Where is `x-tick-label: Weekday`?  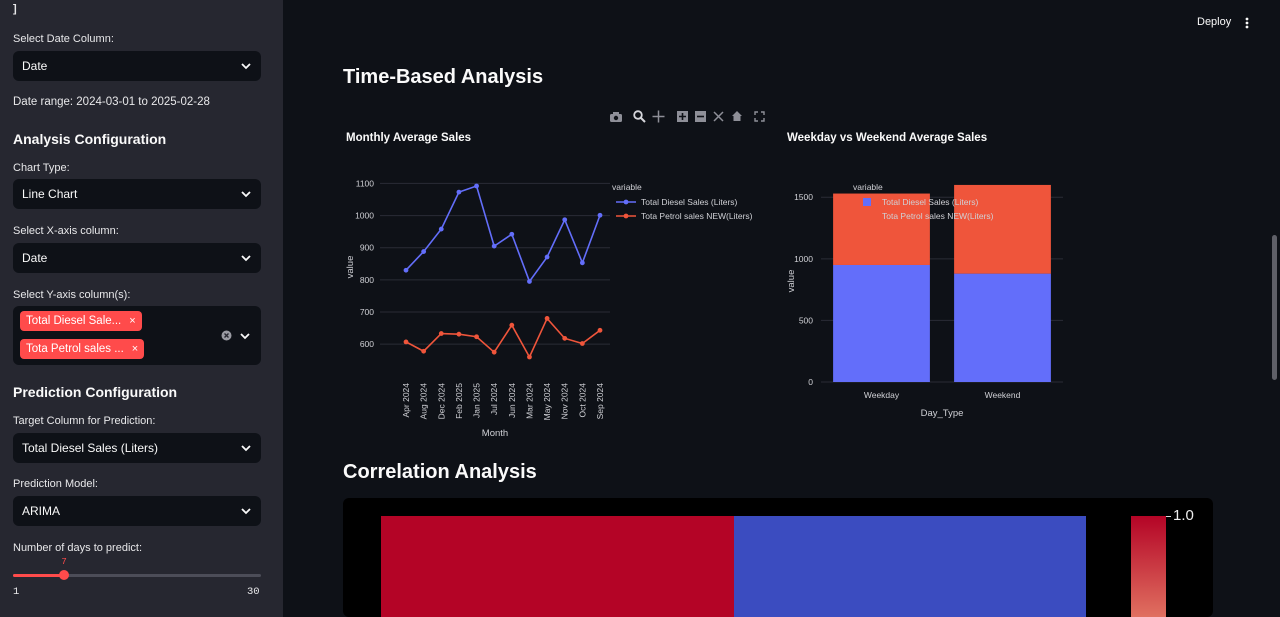
x-tick-label: Weekday is located at coordinates (882, 395).